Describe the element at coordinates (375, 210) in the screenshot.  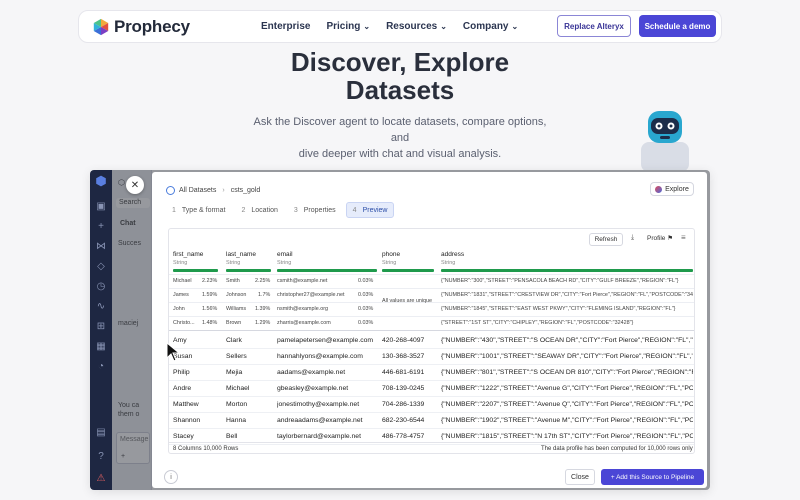
I see `step-label: Preview` at that location.